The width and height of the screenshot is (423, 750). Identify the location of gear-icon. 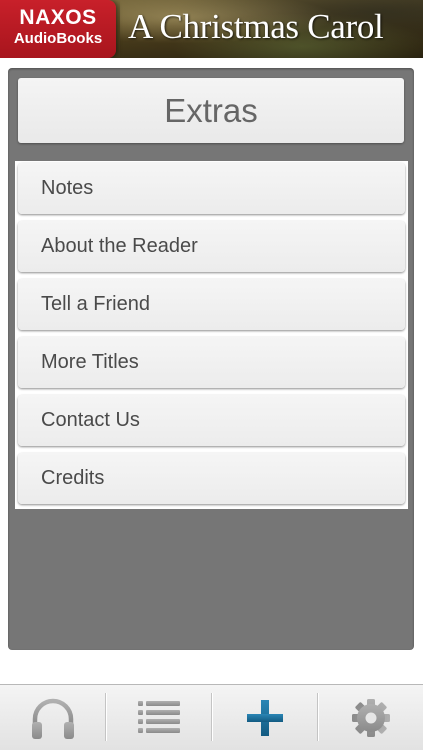
(370, 717).